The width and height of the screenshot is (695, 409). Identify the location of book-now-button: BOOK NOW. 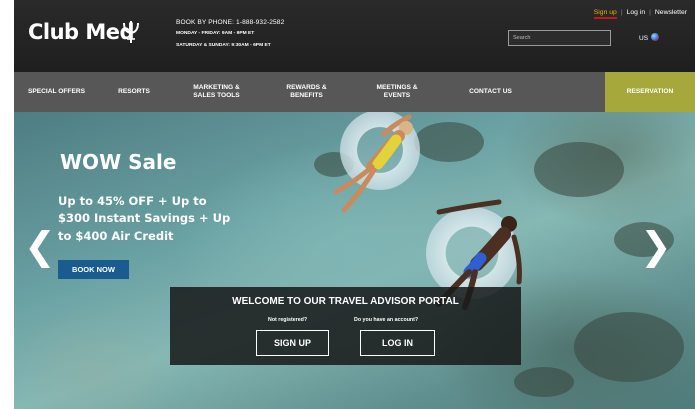
(93, 269).